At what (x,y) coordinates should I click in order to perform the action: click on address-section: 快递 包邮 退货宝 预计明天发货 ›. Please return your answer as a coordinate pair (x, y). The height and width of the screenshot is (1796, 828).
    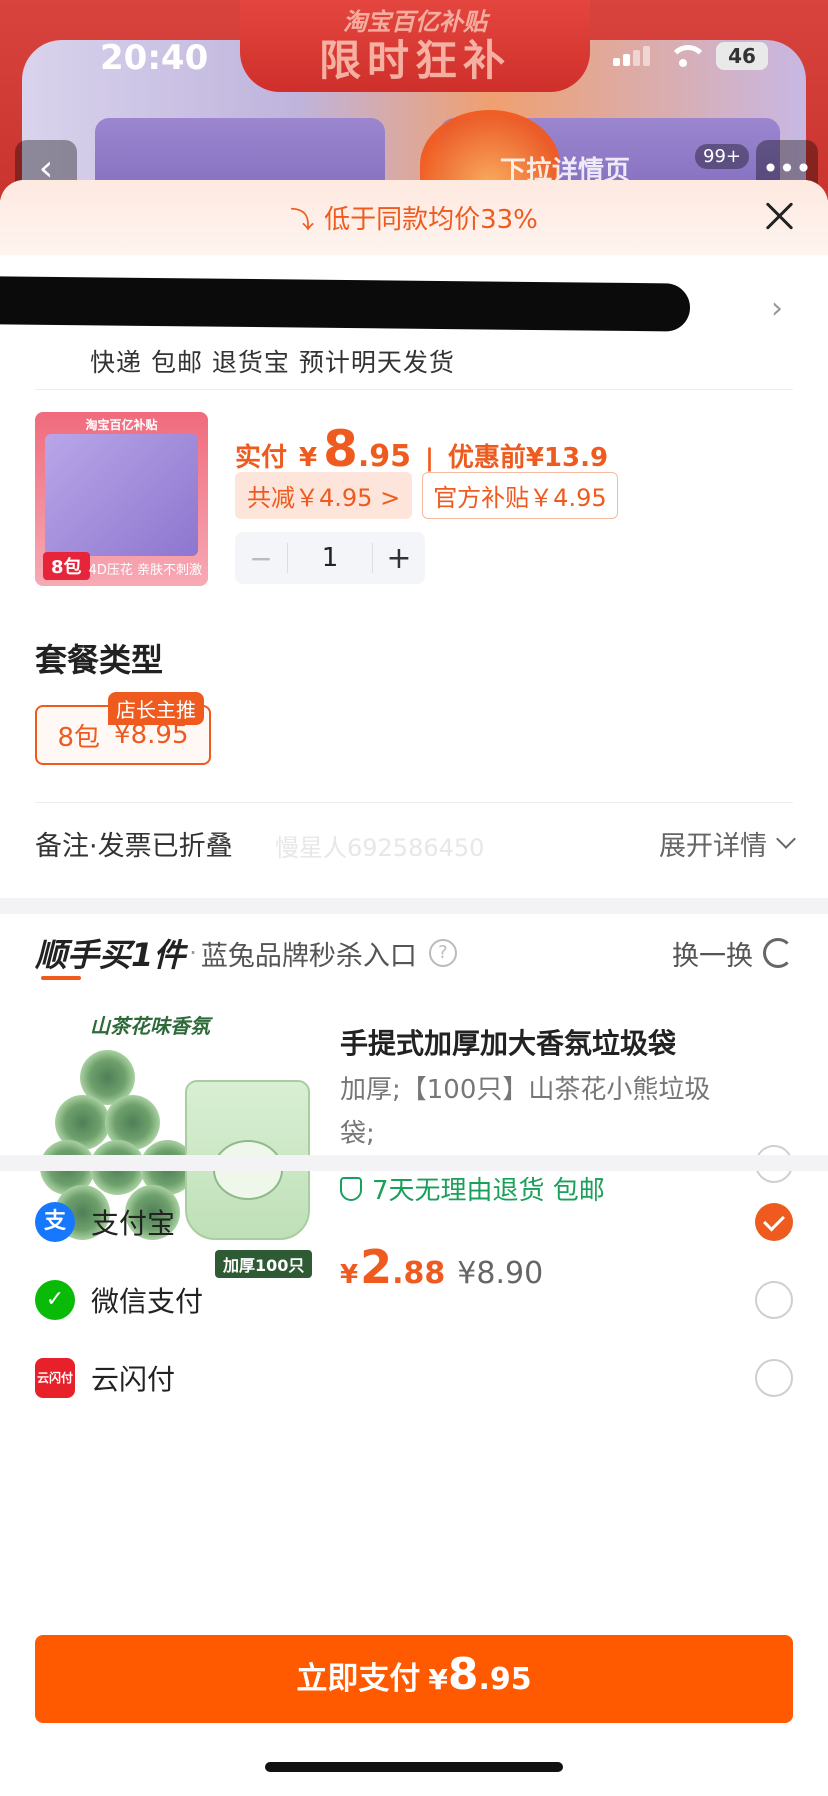
    Looking at the image, I should click on (414, 322).